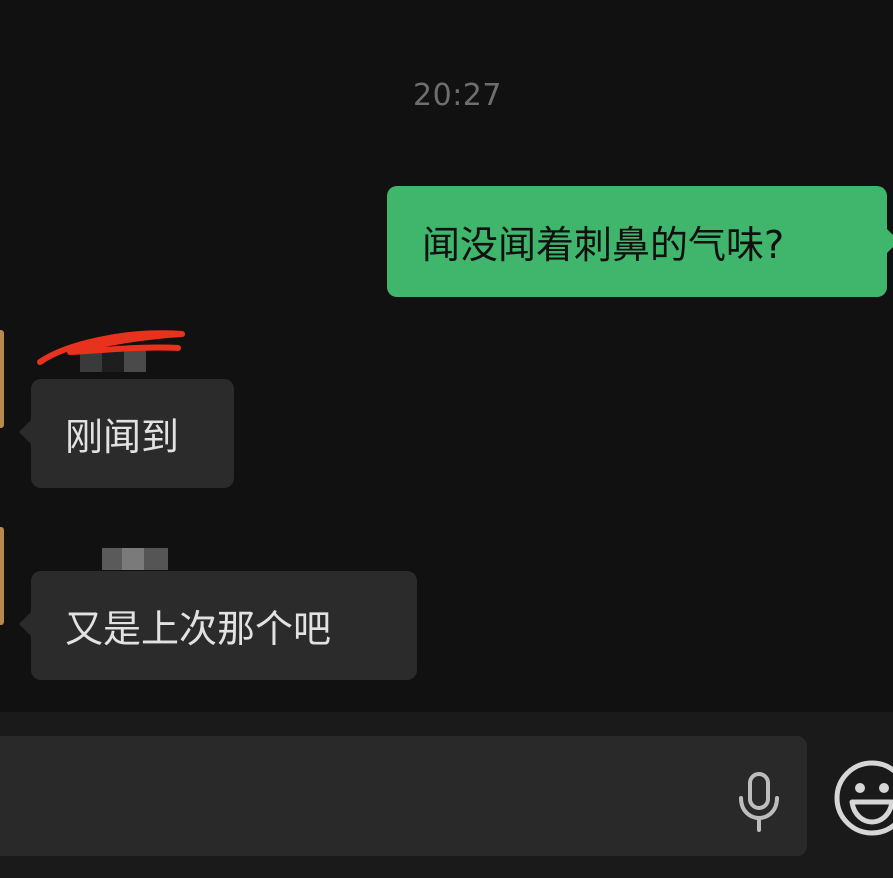 The width and height of the screenshot is (893, 878). I want to click on message-input-field, so click(403, 796).